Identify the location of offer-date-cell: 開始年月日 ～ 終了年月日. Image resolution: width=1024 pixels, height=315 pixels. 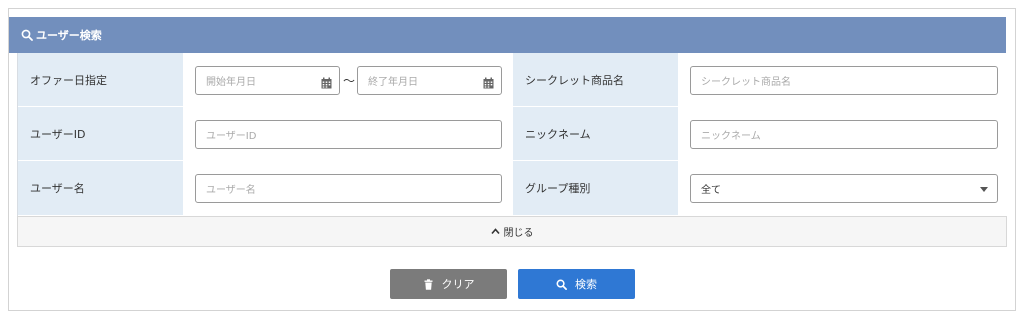
(348, 79).